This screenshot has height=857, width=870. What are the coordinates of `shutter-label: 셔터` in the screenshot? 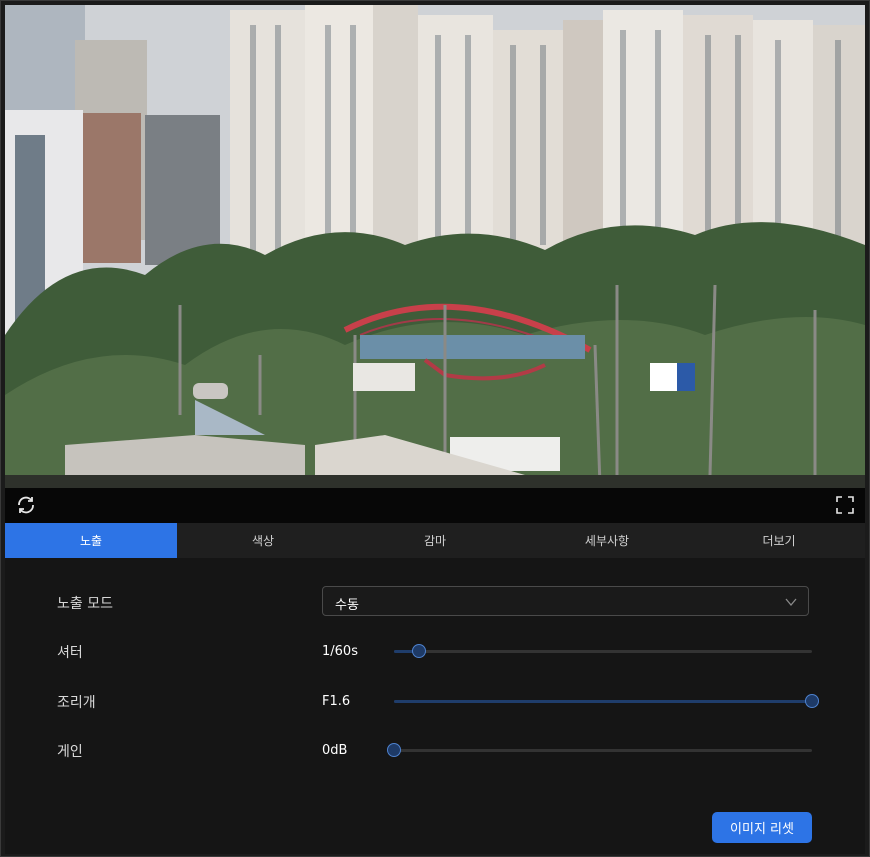 It's located at (70, 653).